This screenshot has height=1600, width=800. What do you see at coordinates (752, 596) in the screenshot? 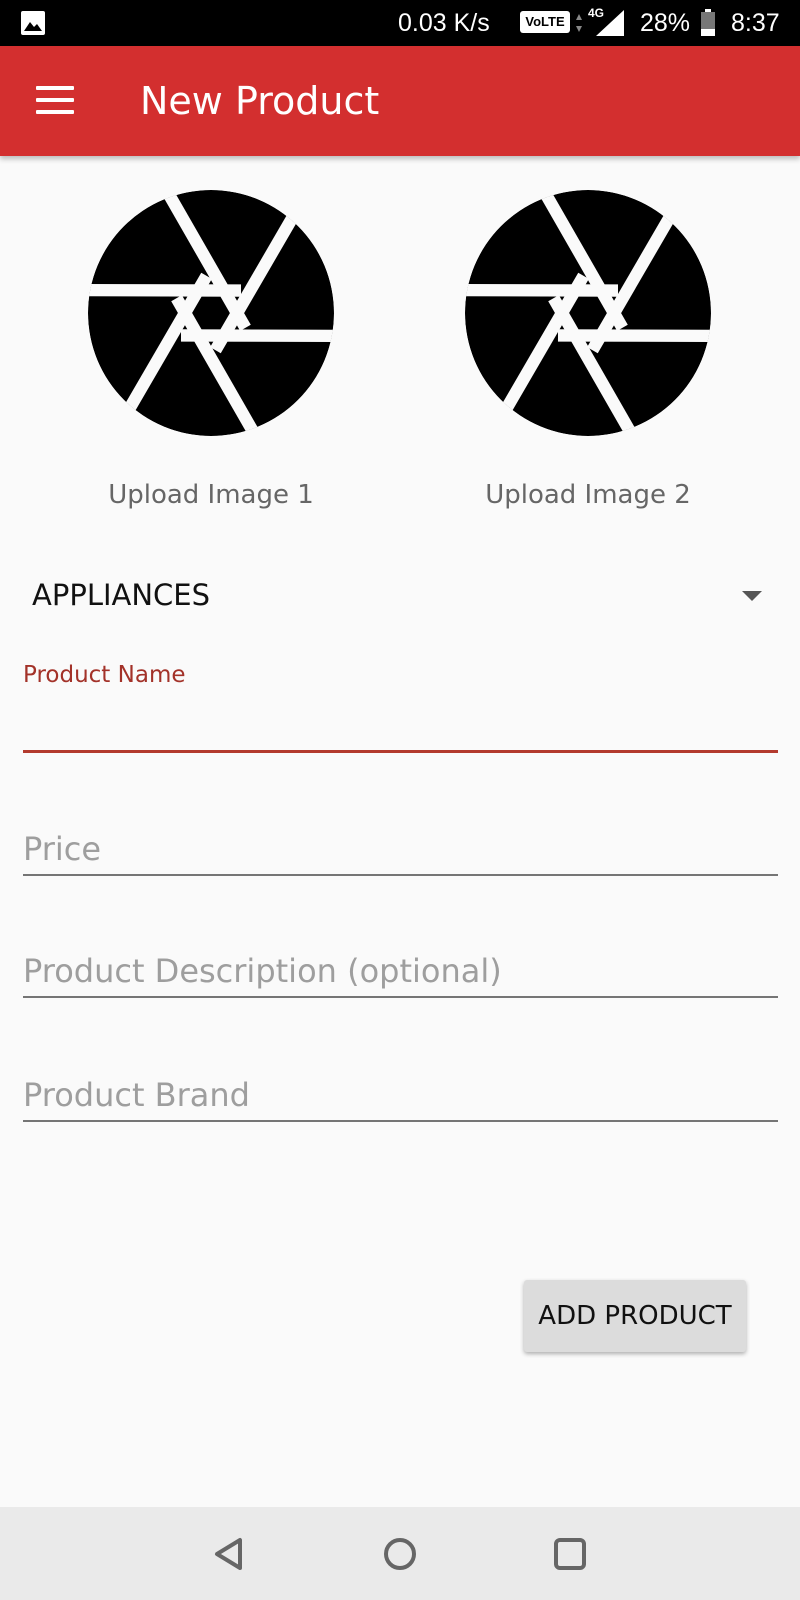
I see `chevron-down-icon` at bounding box center [752, 596].